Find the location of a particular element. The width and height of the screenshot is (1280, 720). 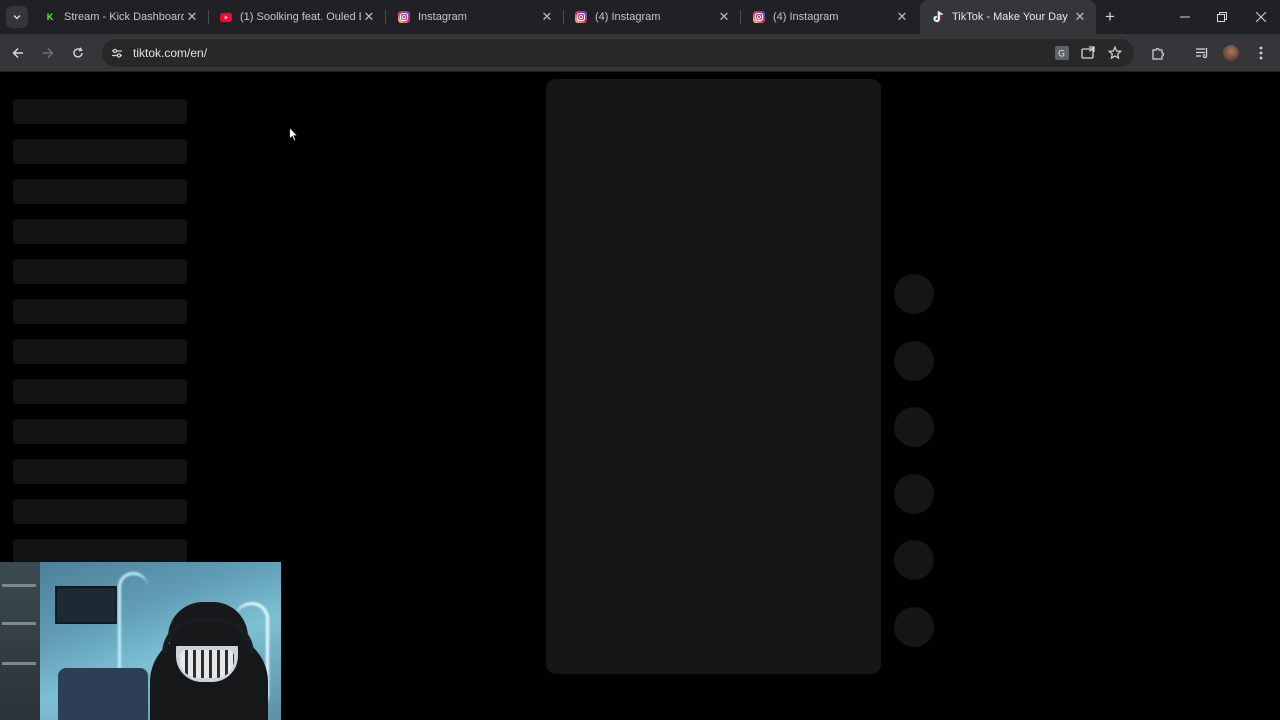

tiktok-icon is located at coordinates (938, 17).